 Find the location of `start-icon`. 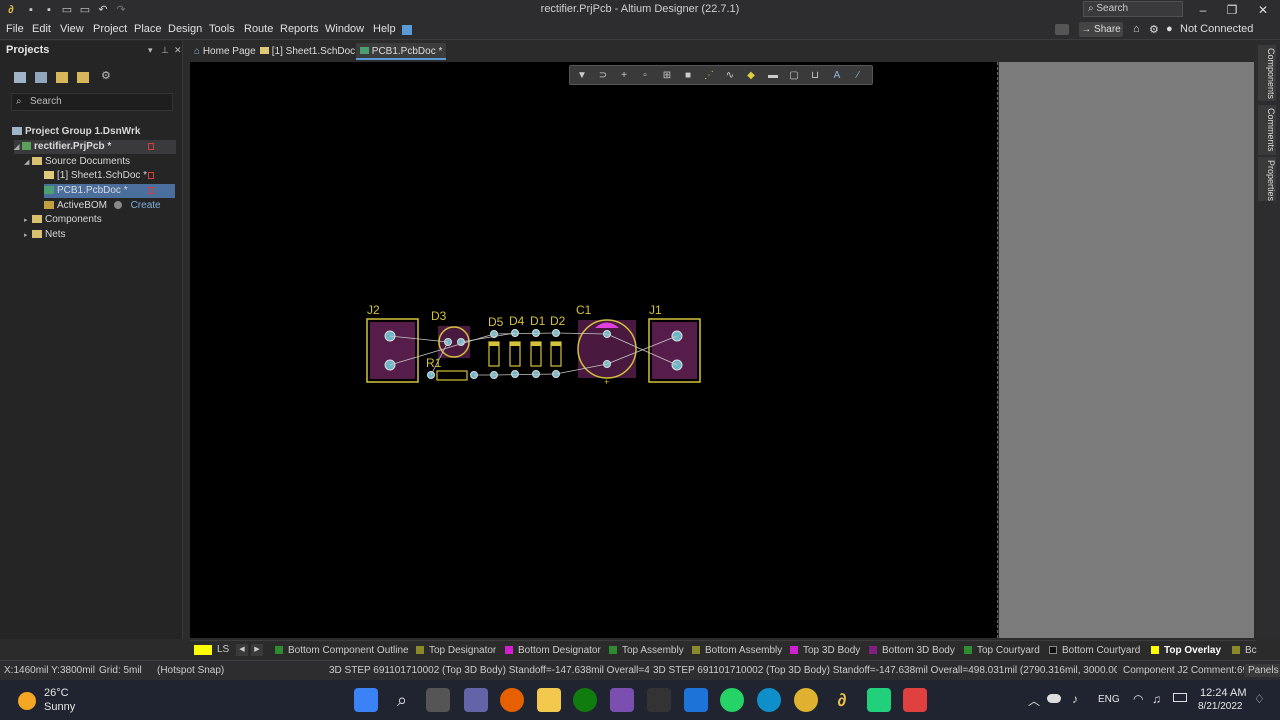

start-icon is located at coordinates (366, 700).